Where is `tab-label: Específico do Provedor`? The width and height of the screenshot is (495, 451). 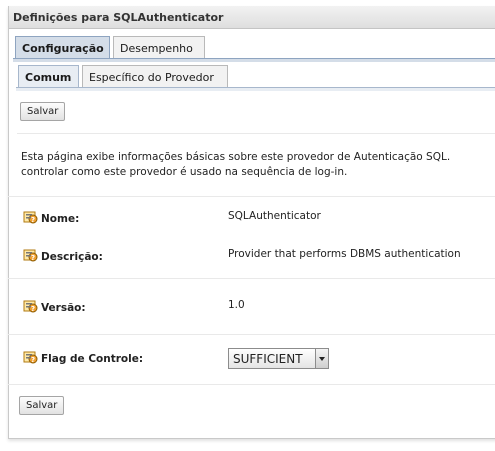 tab-label: Específico do Provedor is located at coordinates (151, 77).